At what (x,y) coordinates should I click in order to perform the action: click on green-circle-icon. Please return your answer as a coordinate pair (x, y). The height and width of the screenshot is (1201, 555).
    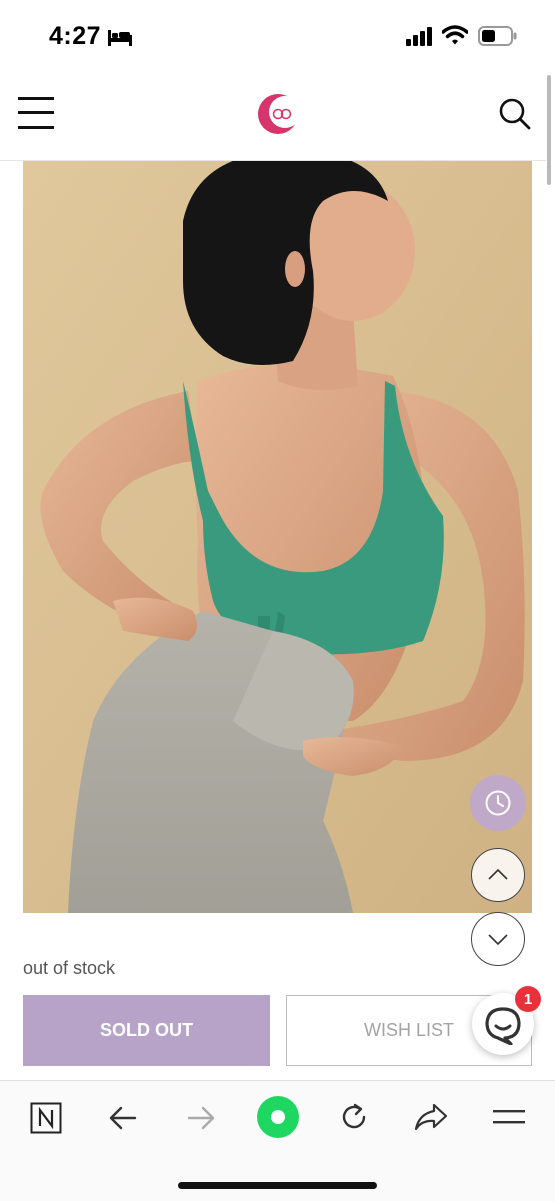
    Looking at the image, I should click on (278, 1119).